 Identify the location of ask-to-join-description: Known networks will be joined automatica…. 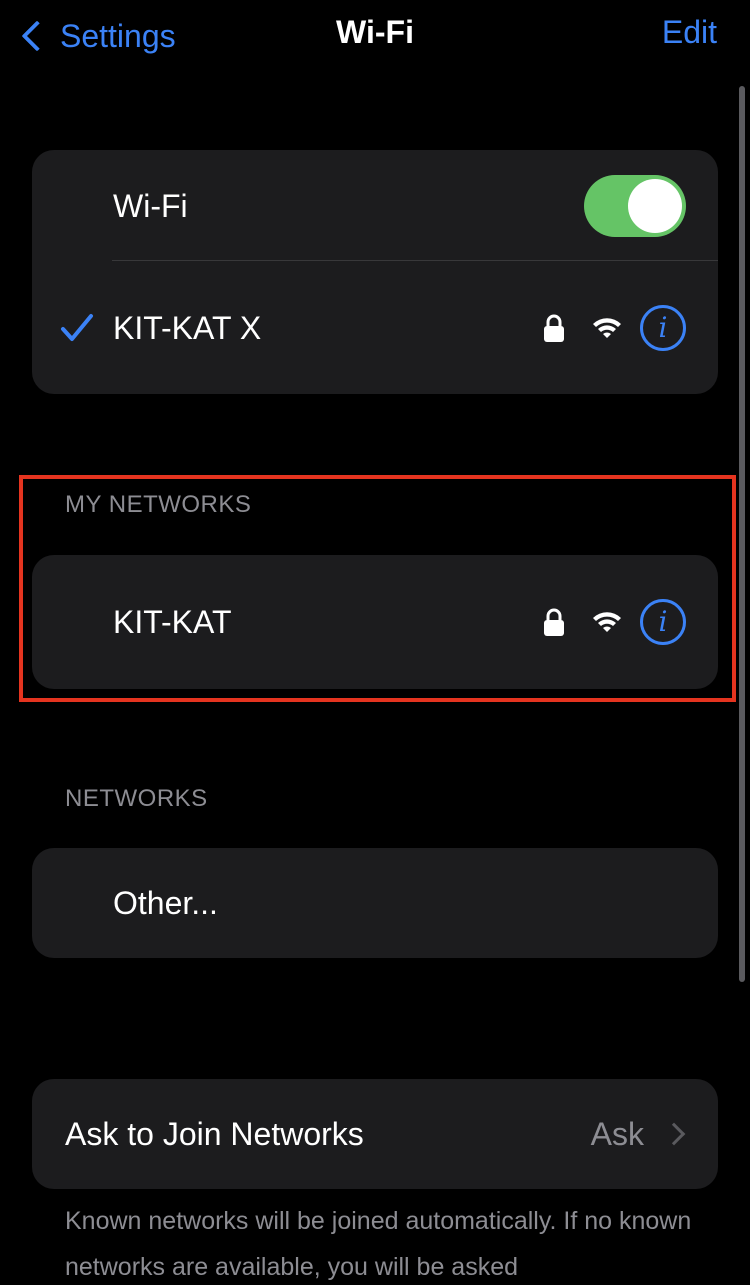
(378, 1244).